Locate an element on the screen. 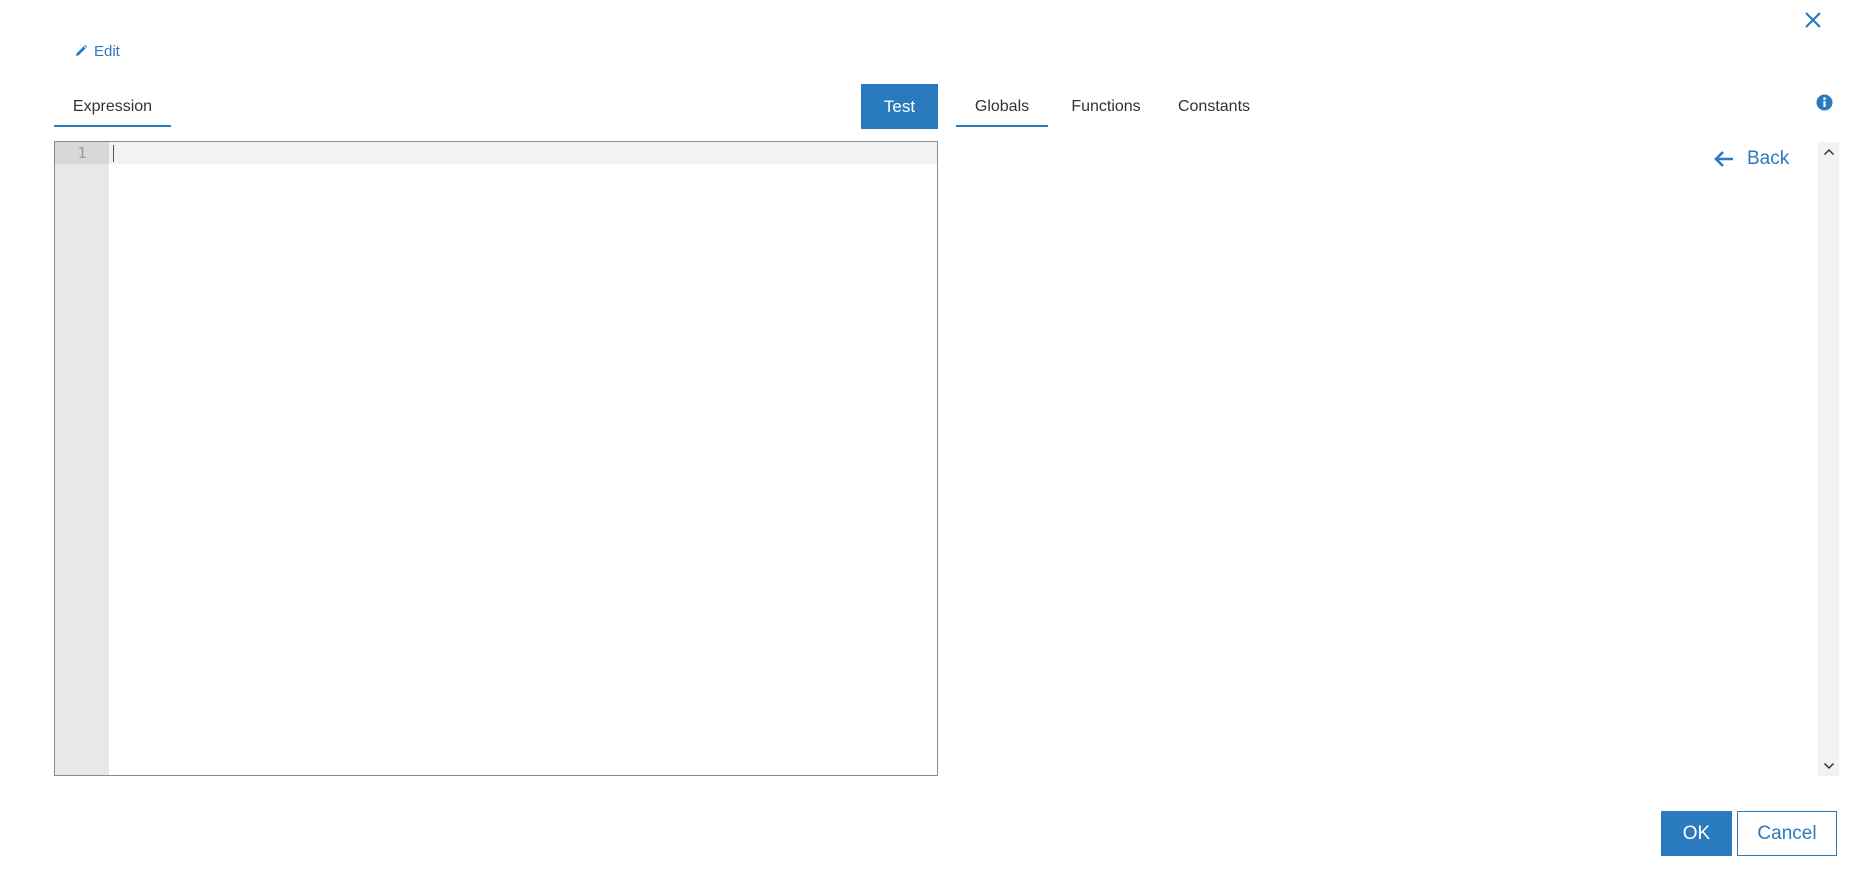  chevron-down-icon is located at coordinates (1828, 766).